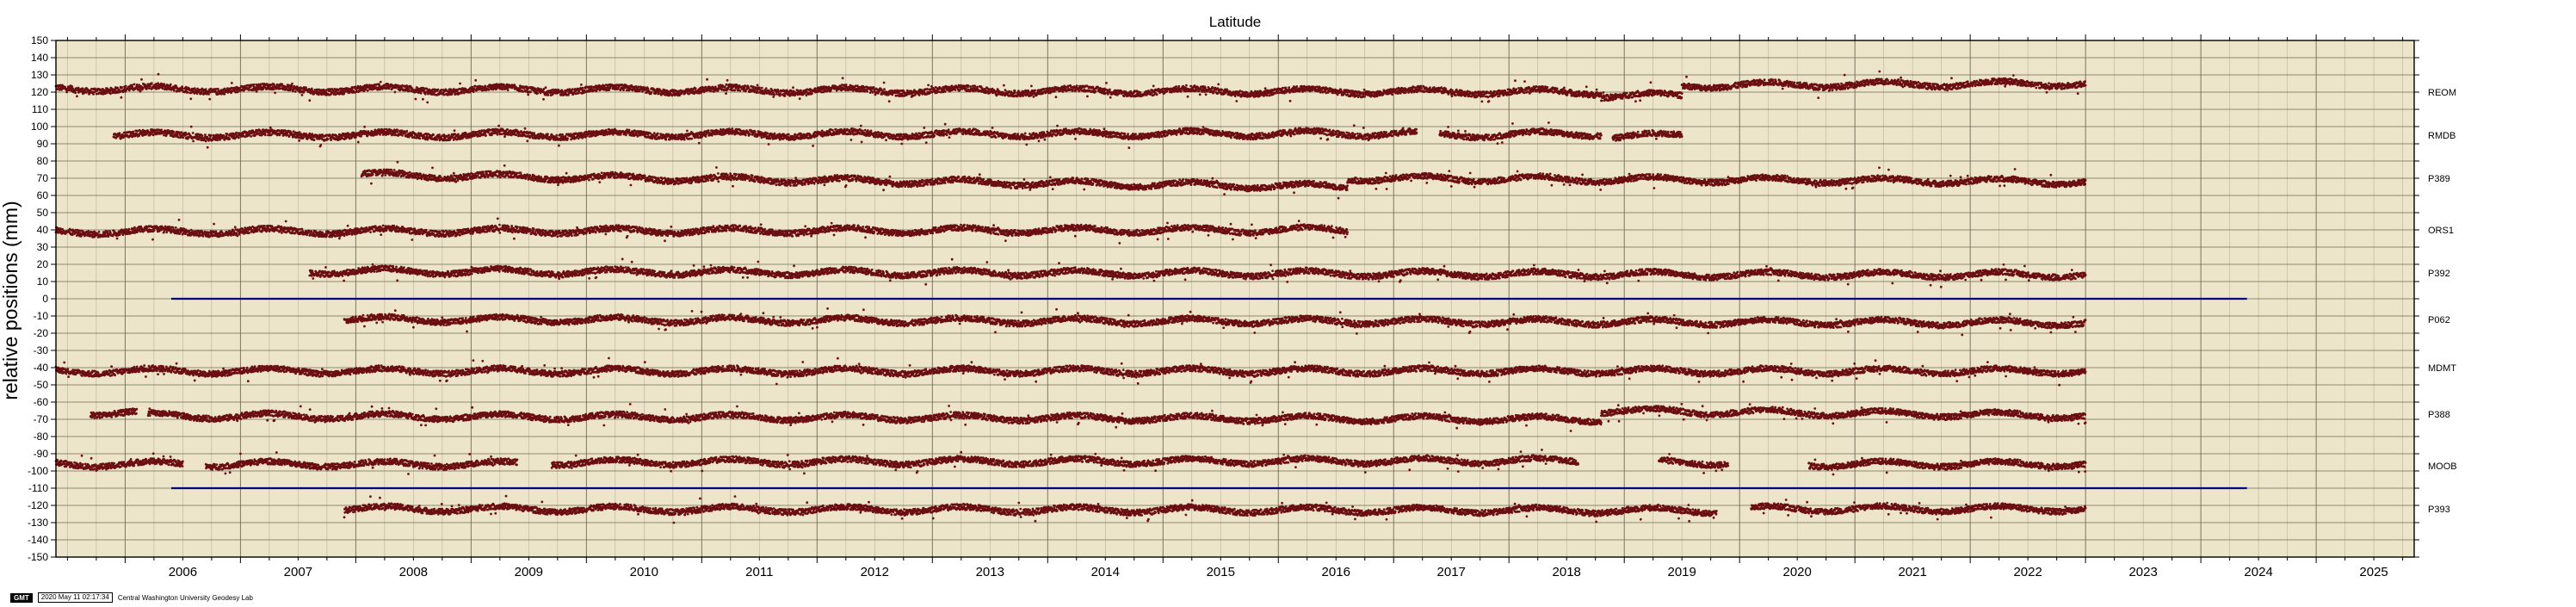 The image size is (2576, 607). Describe the element at coordinates (1235, 22) in the screenshot. I see `chart-title: Latitude` at that location.